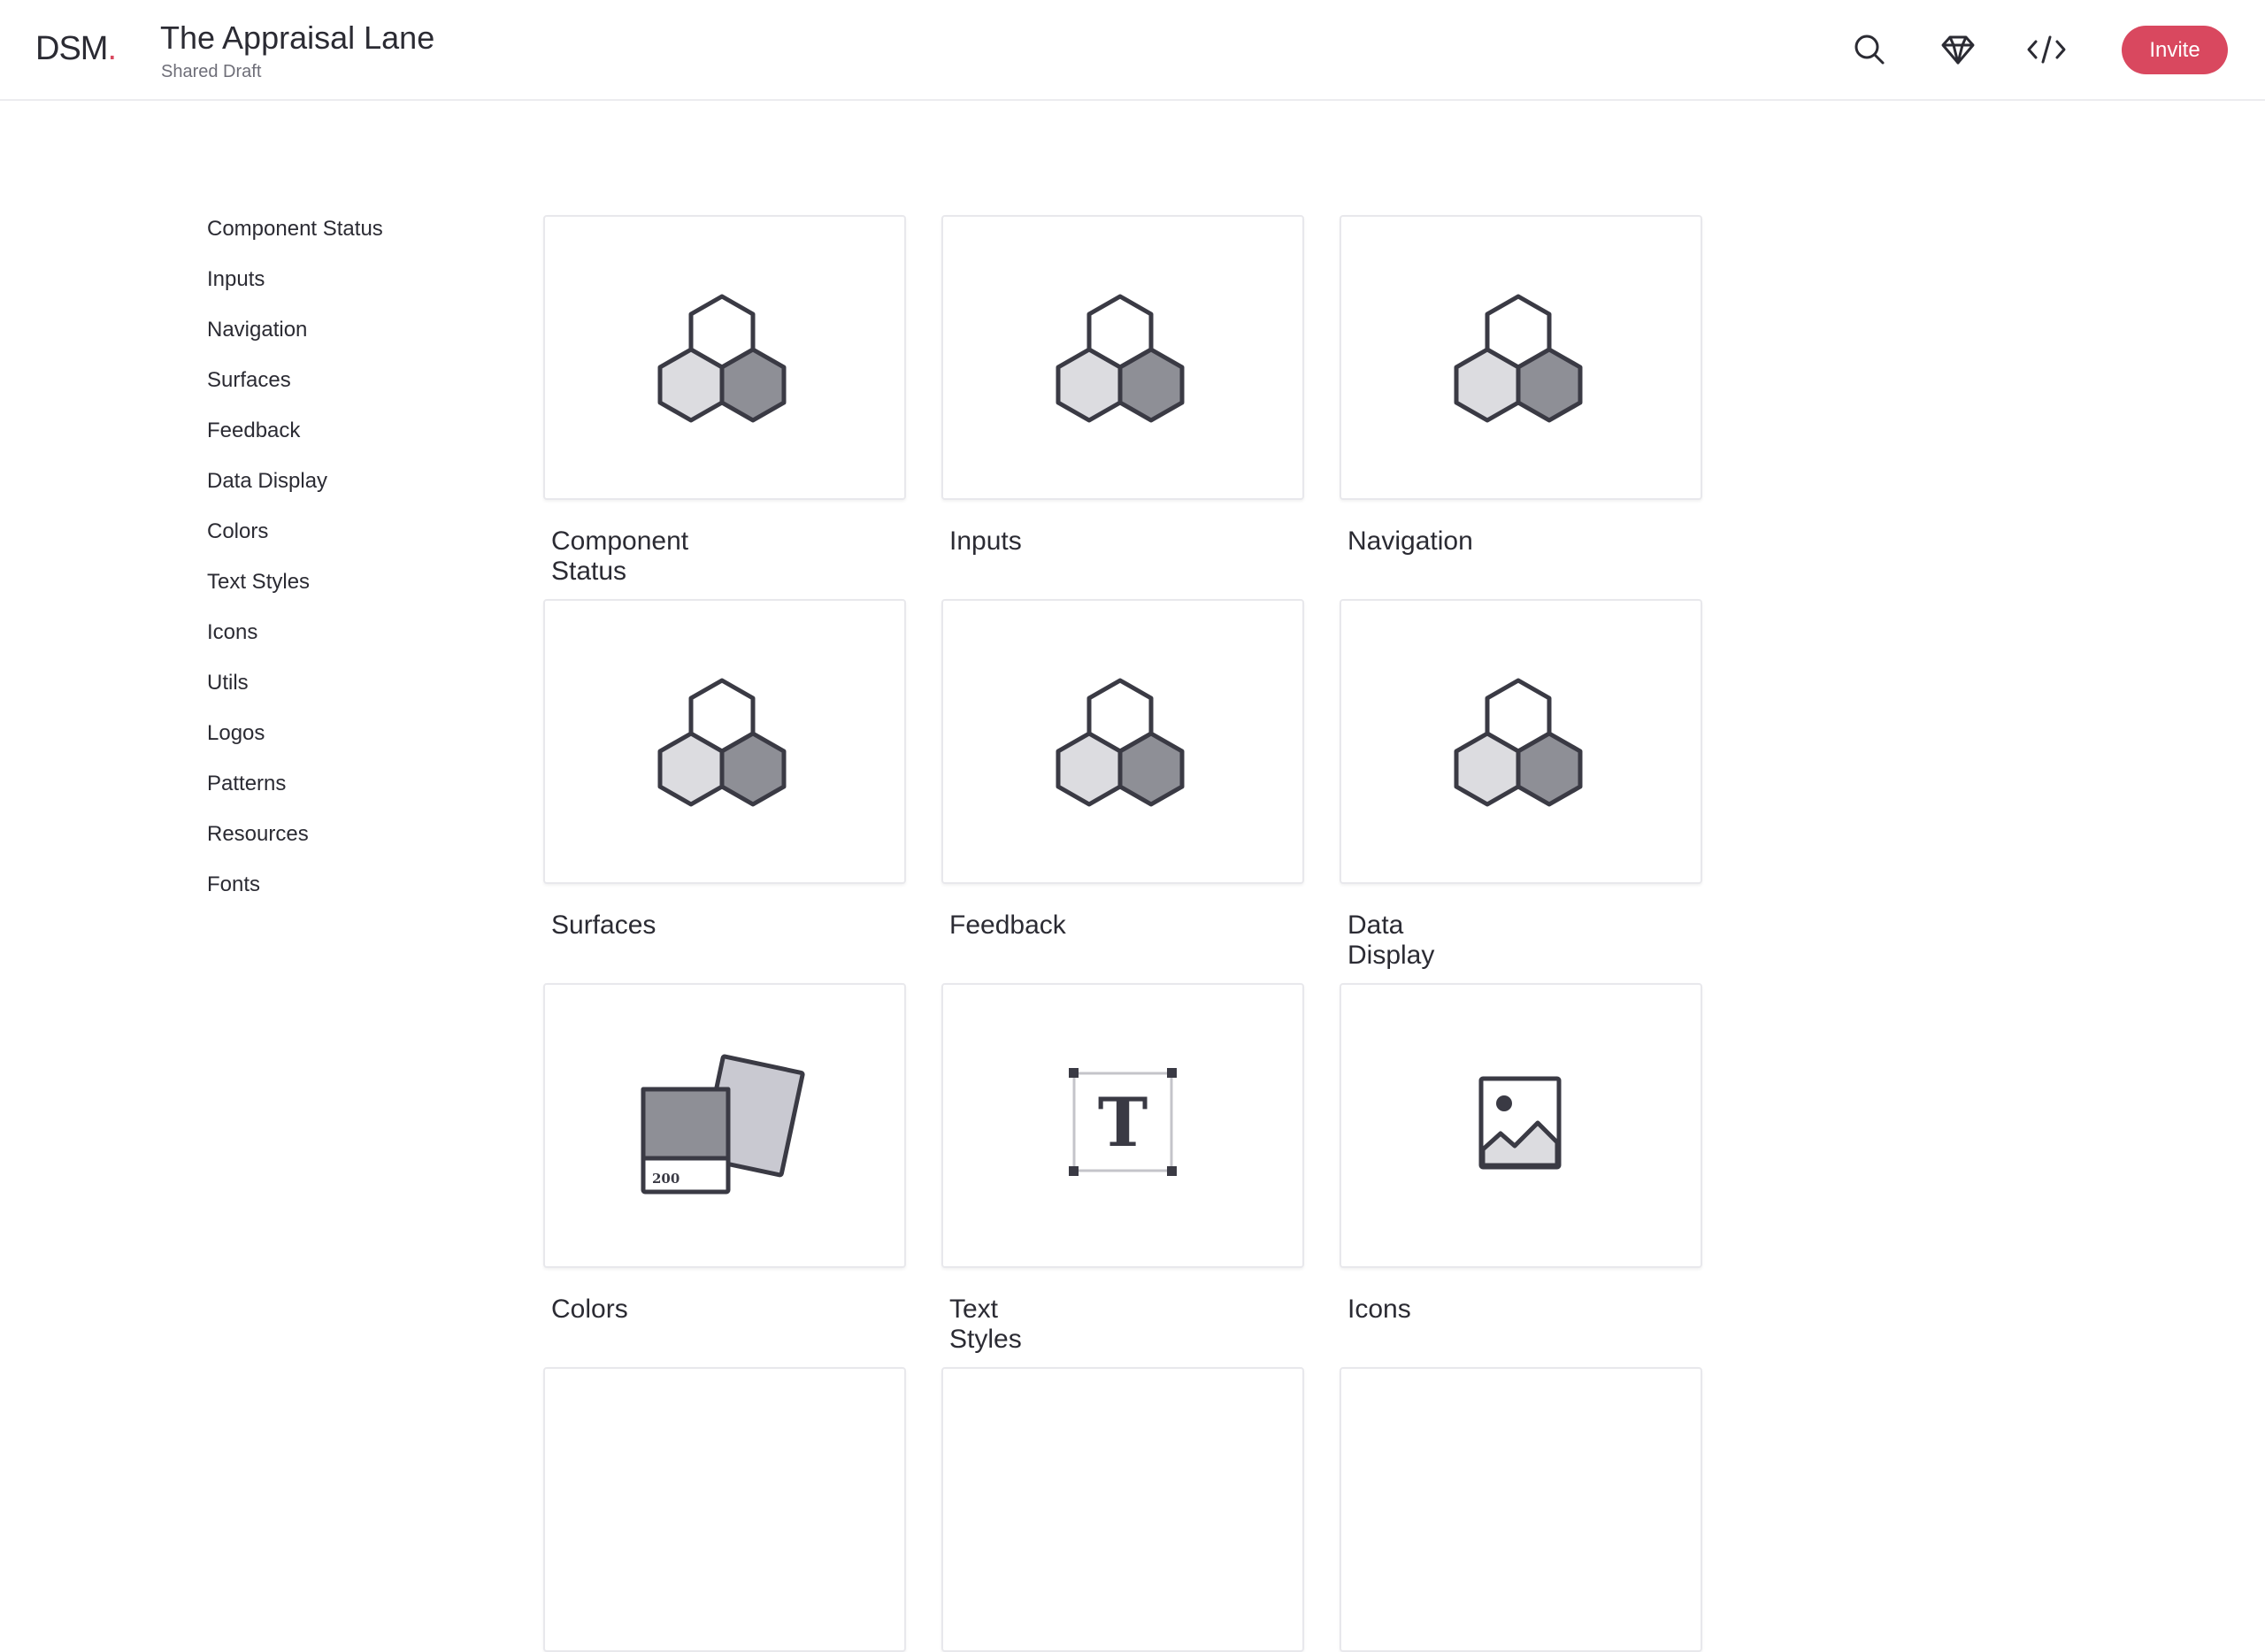  What do you see at coordinates (295, 590) in the screenshot?
I see `sidebar-item-text-styles: Text Styles` at bounding box center [295, 590].